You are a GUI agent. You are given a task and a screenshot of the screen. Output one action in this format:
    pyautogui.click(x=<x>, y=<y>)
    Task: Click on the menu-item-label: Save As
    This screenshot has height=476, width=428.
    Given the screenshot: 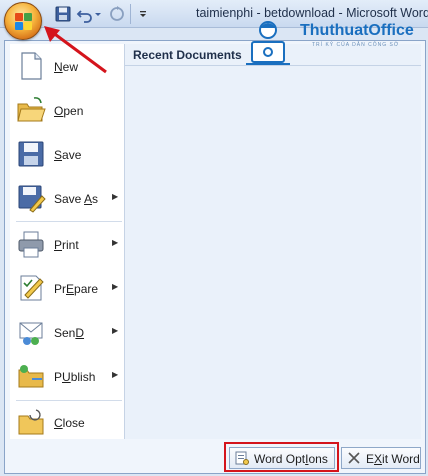 What is the action you would take?
    pyautogui.click(x=76, y=199)
    